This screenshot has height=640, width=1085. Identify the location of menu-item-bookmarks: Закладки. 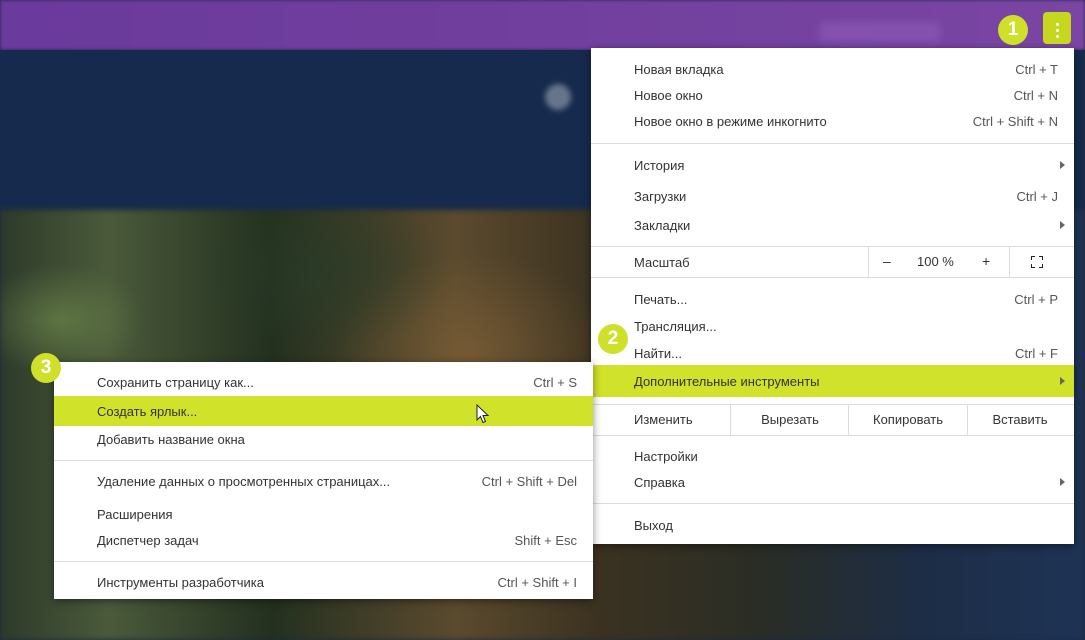
(832, 225).